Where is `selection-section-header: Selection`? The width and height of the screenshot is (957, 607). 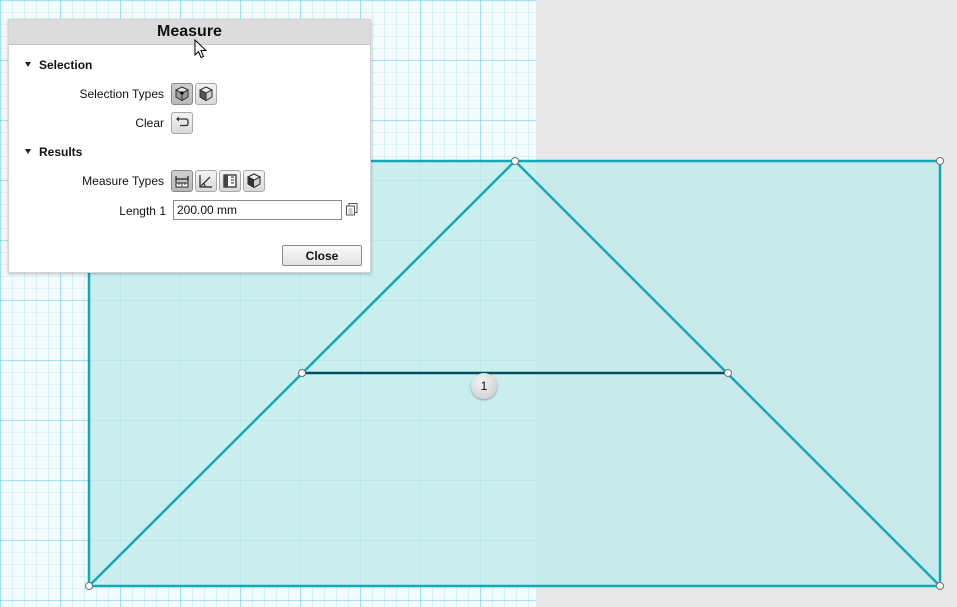 selection-section-header: Selection is located at coordinates (58, 65).